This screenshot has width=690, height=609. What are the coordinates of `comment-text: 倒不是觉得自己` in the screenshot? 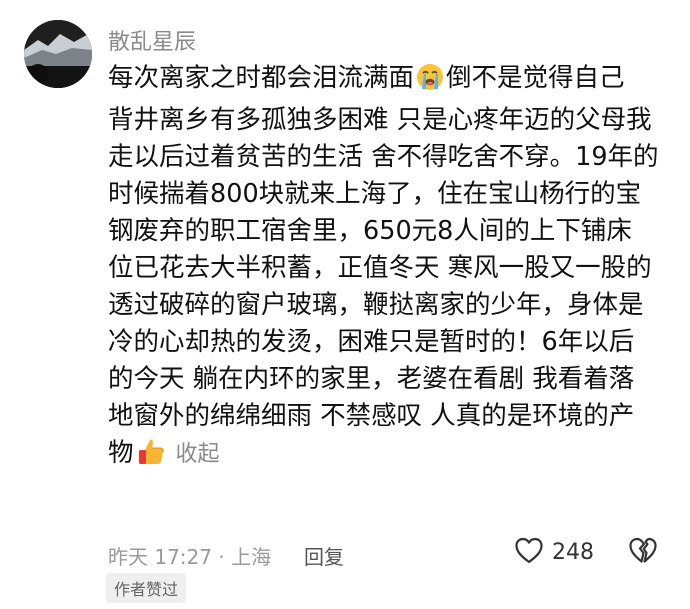 It's located at (535, 78).